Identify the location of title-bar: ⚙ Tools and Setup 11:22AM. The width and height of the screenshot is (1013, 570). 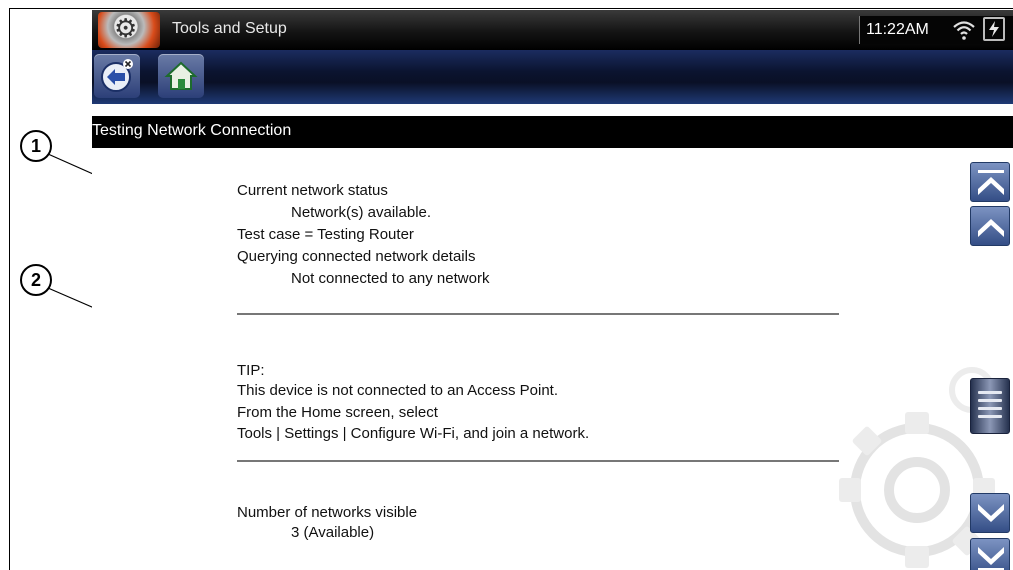
(552, 30).